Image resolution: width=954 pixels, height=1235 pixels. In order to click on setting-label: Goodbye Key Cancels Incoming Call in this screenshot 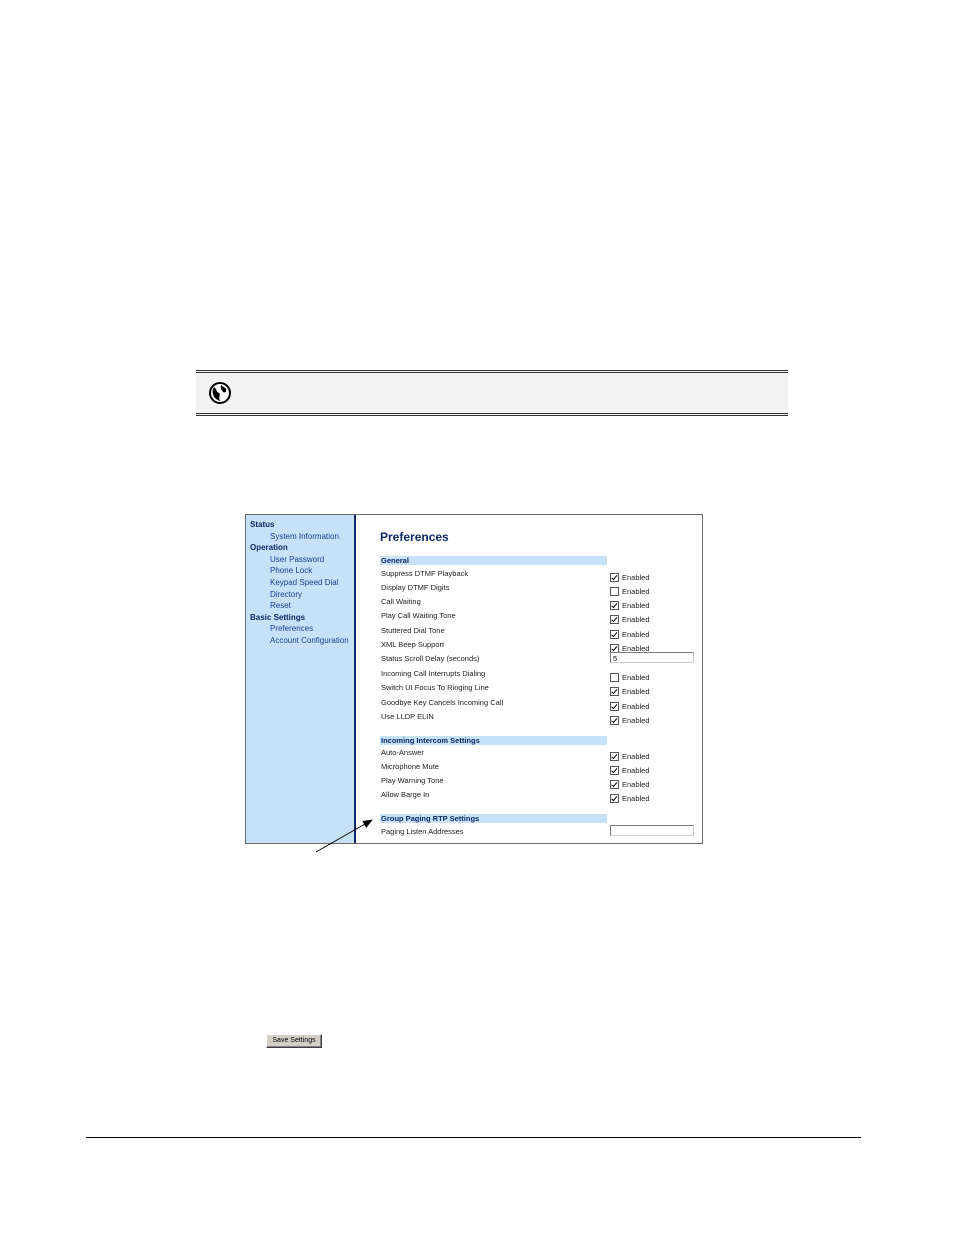, I will do `click(442, 702)`.